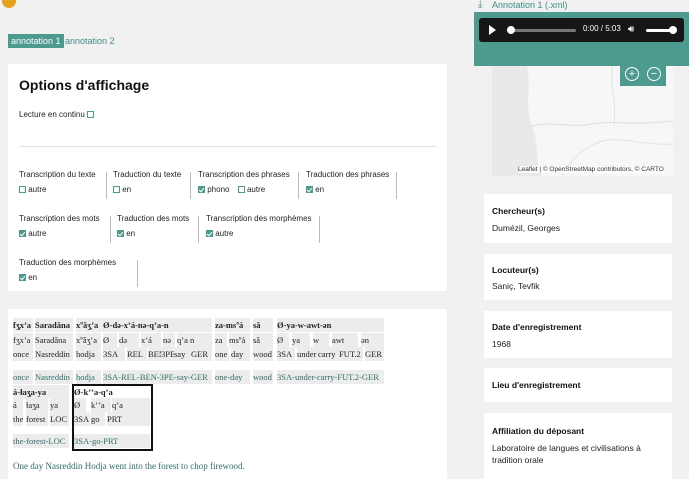  What do you see at coordinates (137, 354) in the screenshot?
I see `morpheme-gloss: REL` at bounding box center [137, 354].